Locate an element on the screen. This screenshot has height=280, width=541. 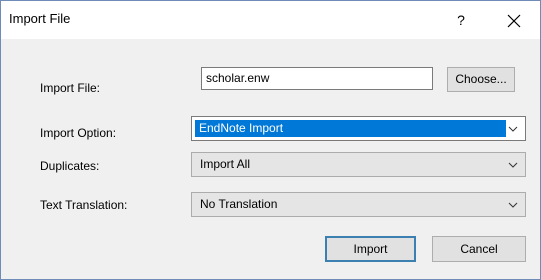
cancel-button: Cancel is located at coordinates (479, 249).